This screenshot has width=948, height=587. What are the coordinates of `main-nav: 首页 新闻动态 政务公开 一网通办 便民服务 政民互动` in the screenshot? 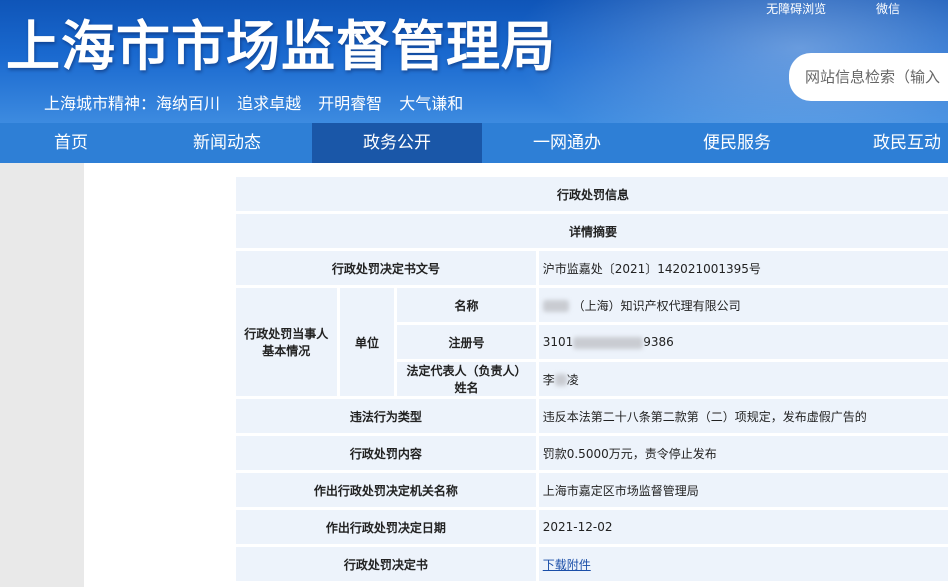 It's located at (474, 143).